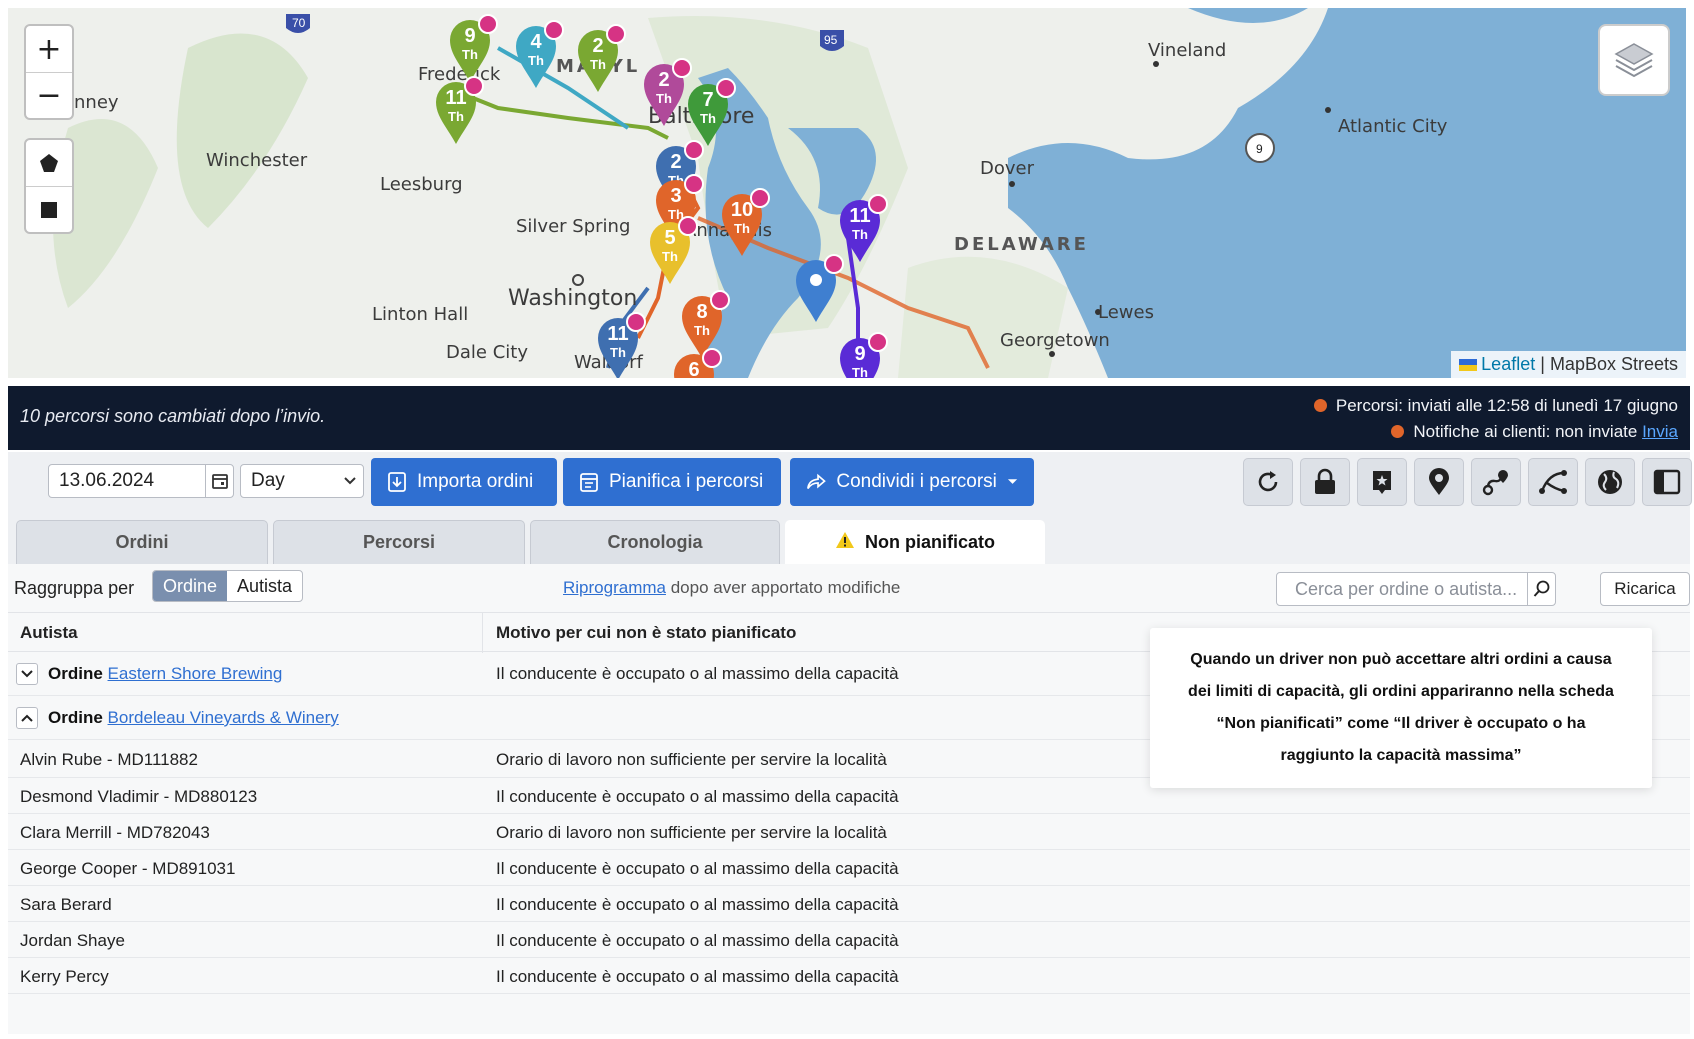 Image resolution: width=1694 pixels, height=1039 pixels. I want to click on tab-unplanned-label: Non pianificato, so click(930, 542).